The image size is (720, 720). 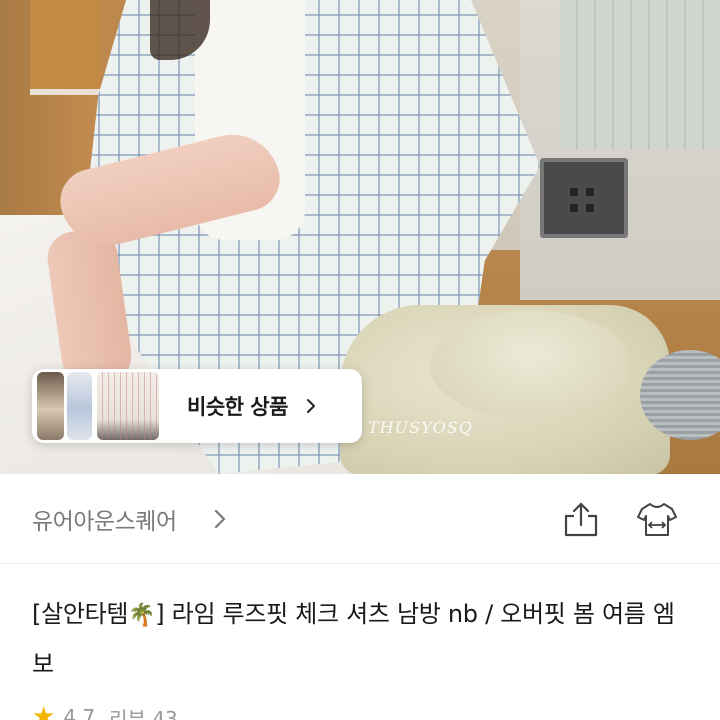 What do you see at coordinates (362, 639) in the screenshot?
I see `product-title: [살안타템🌴] 라임 루즈핏 체크 셔츠 남방 nb / 오버핏 봄 여름 엠보` at bounding box center [362, 639].